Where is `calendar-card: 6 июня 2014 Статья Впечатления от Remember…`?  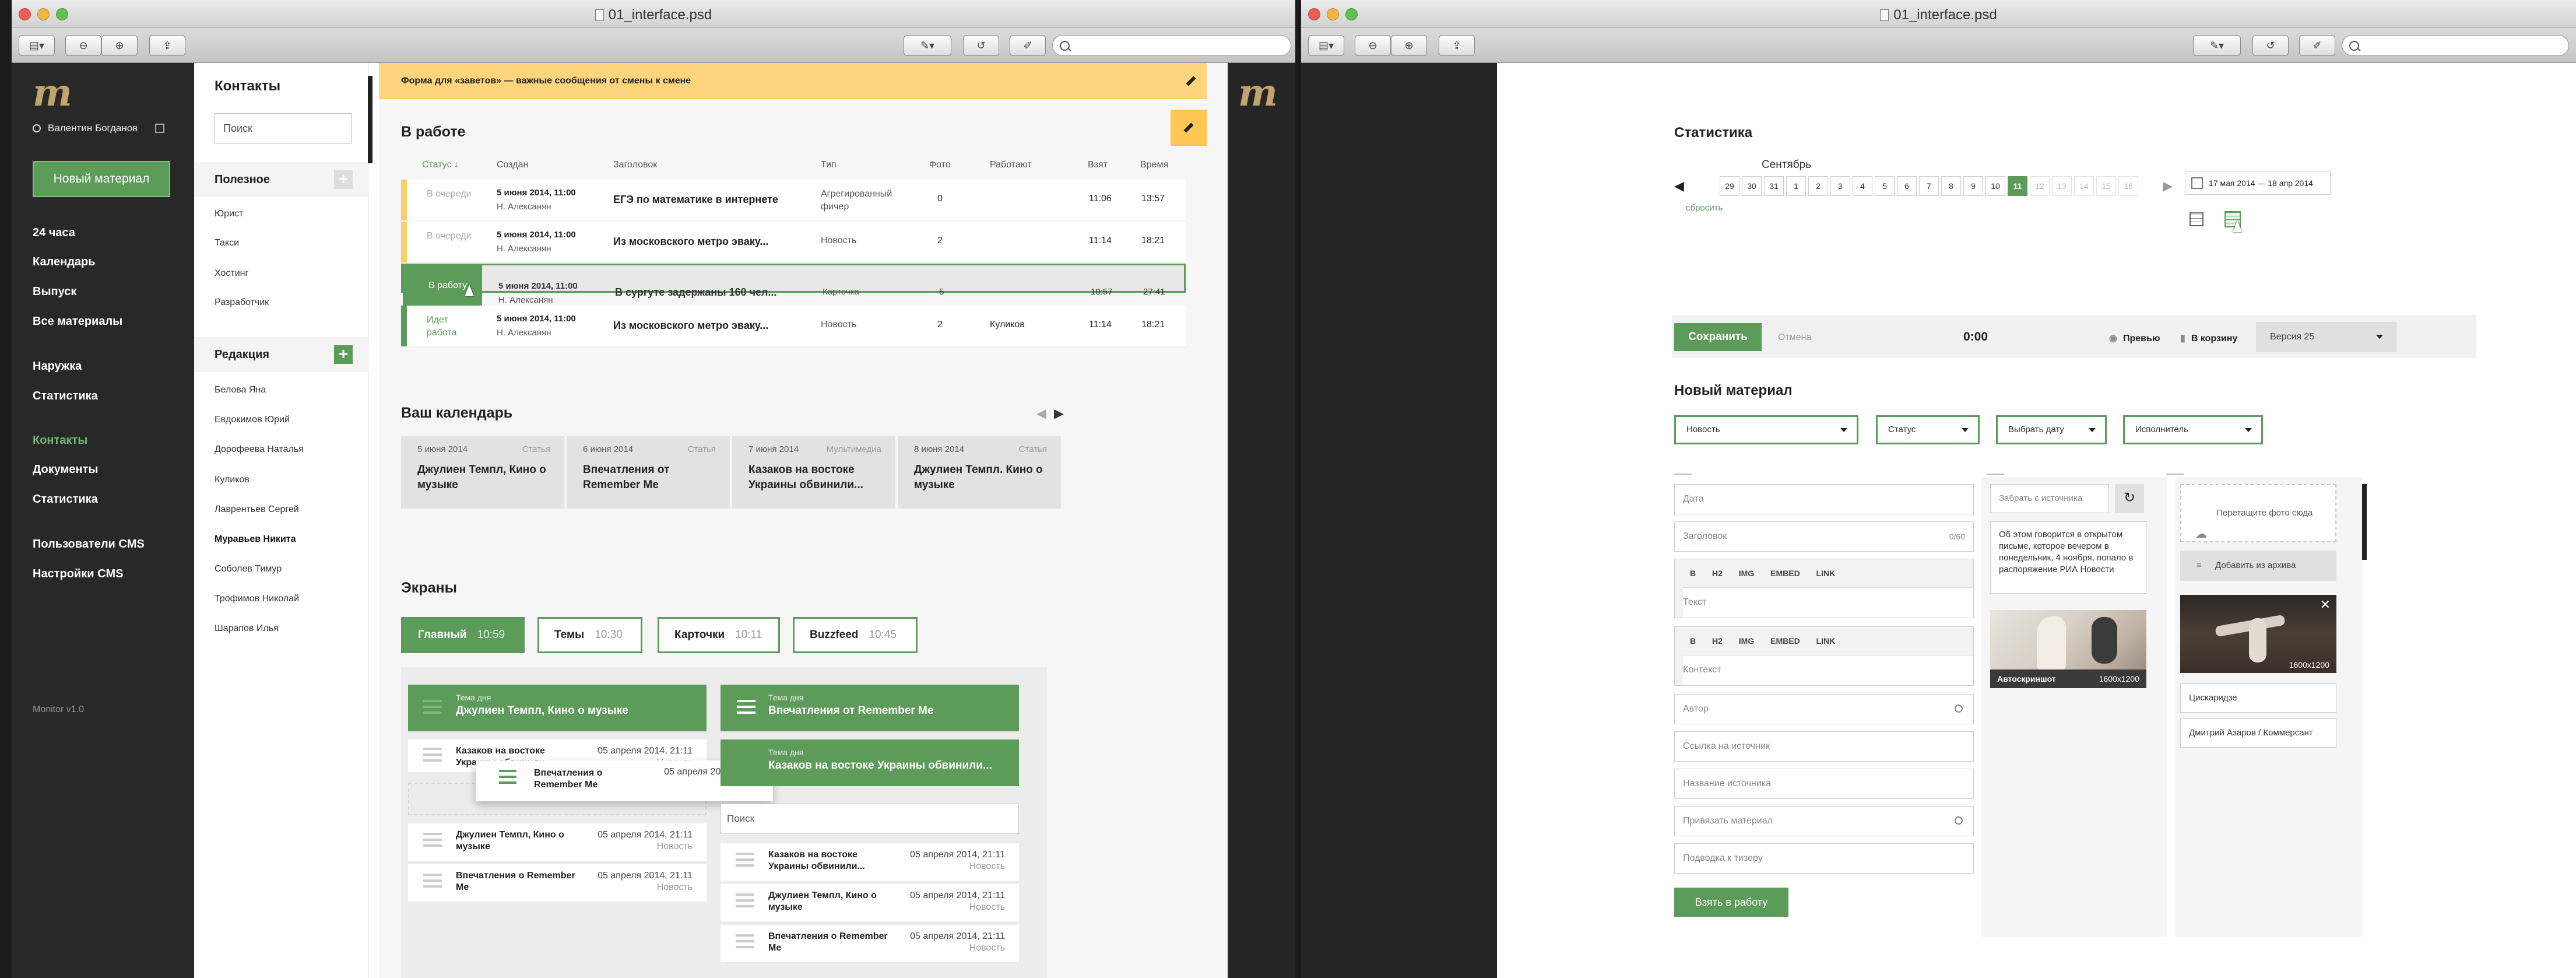 calendar-card: 6 июня 2014 Статья Впечатления от Remember… is located at coordinates (648, 473).